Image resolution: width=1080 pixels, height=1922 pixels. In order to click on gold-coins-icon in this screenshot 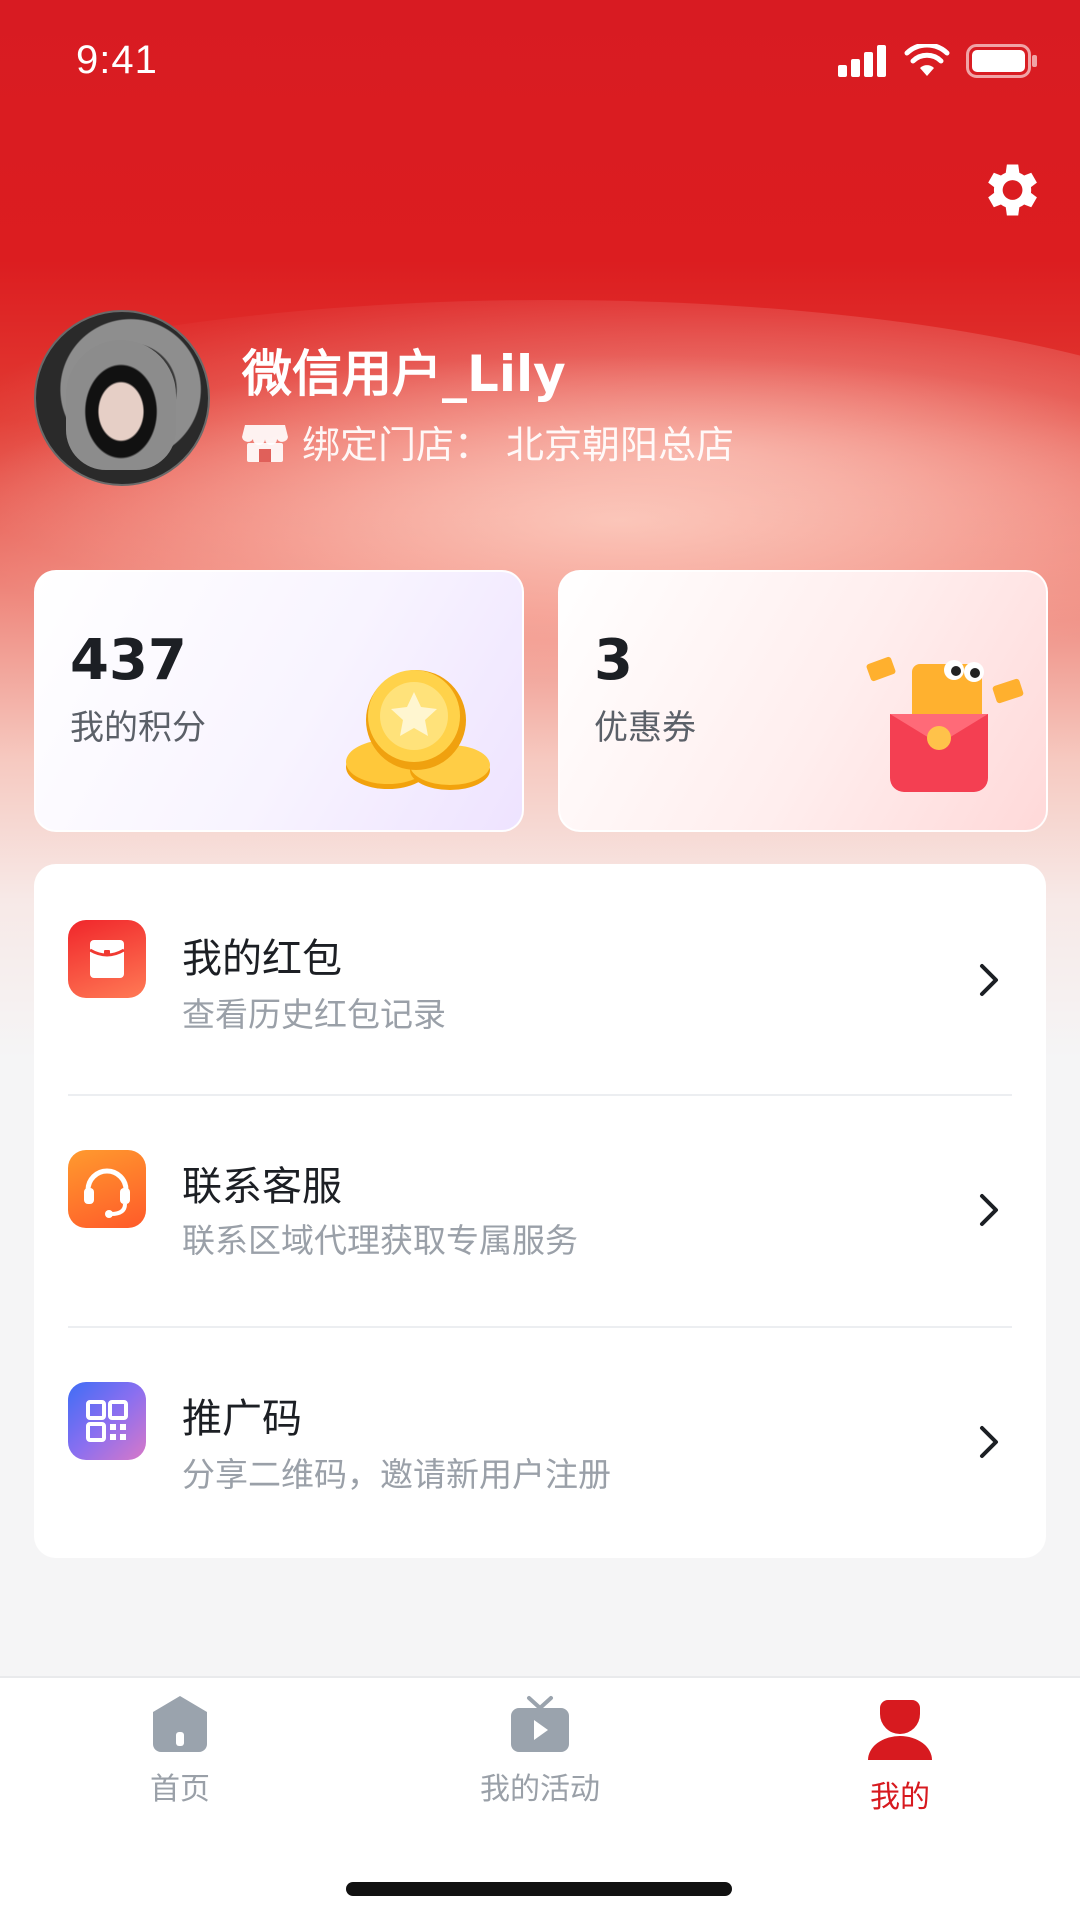, I will do `click(418, 730)`.